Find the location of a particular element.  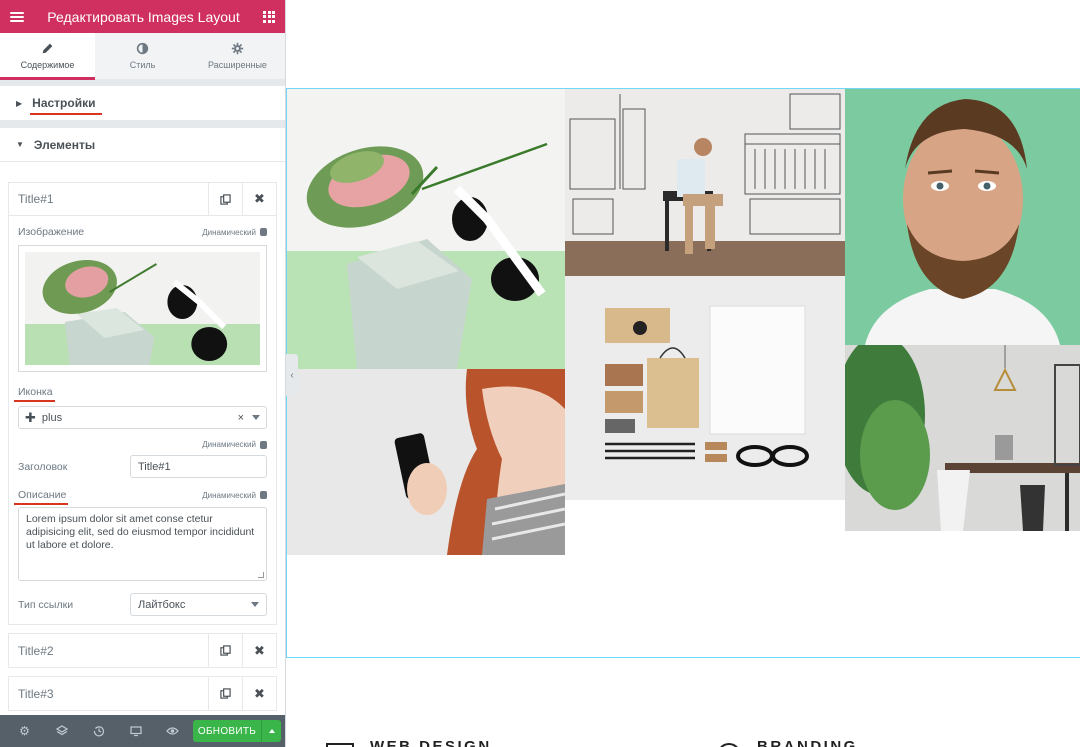

description-label: Описание is located at coordinates (42, 495).